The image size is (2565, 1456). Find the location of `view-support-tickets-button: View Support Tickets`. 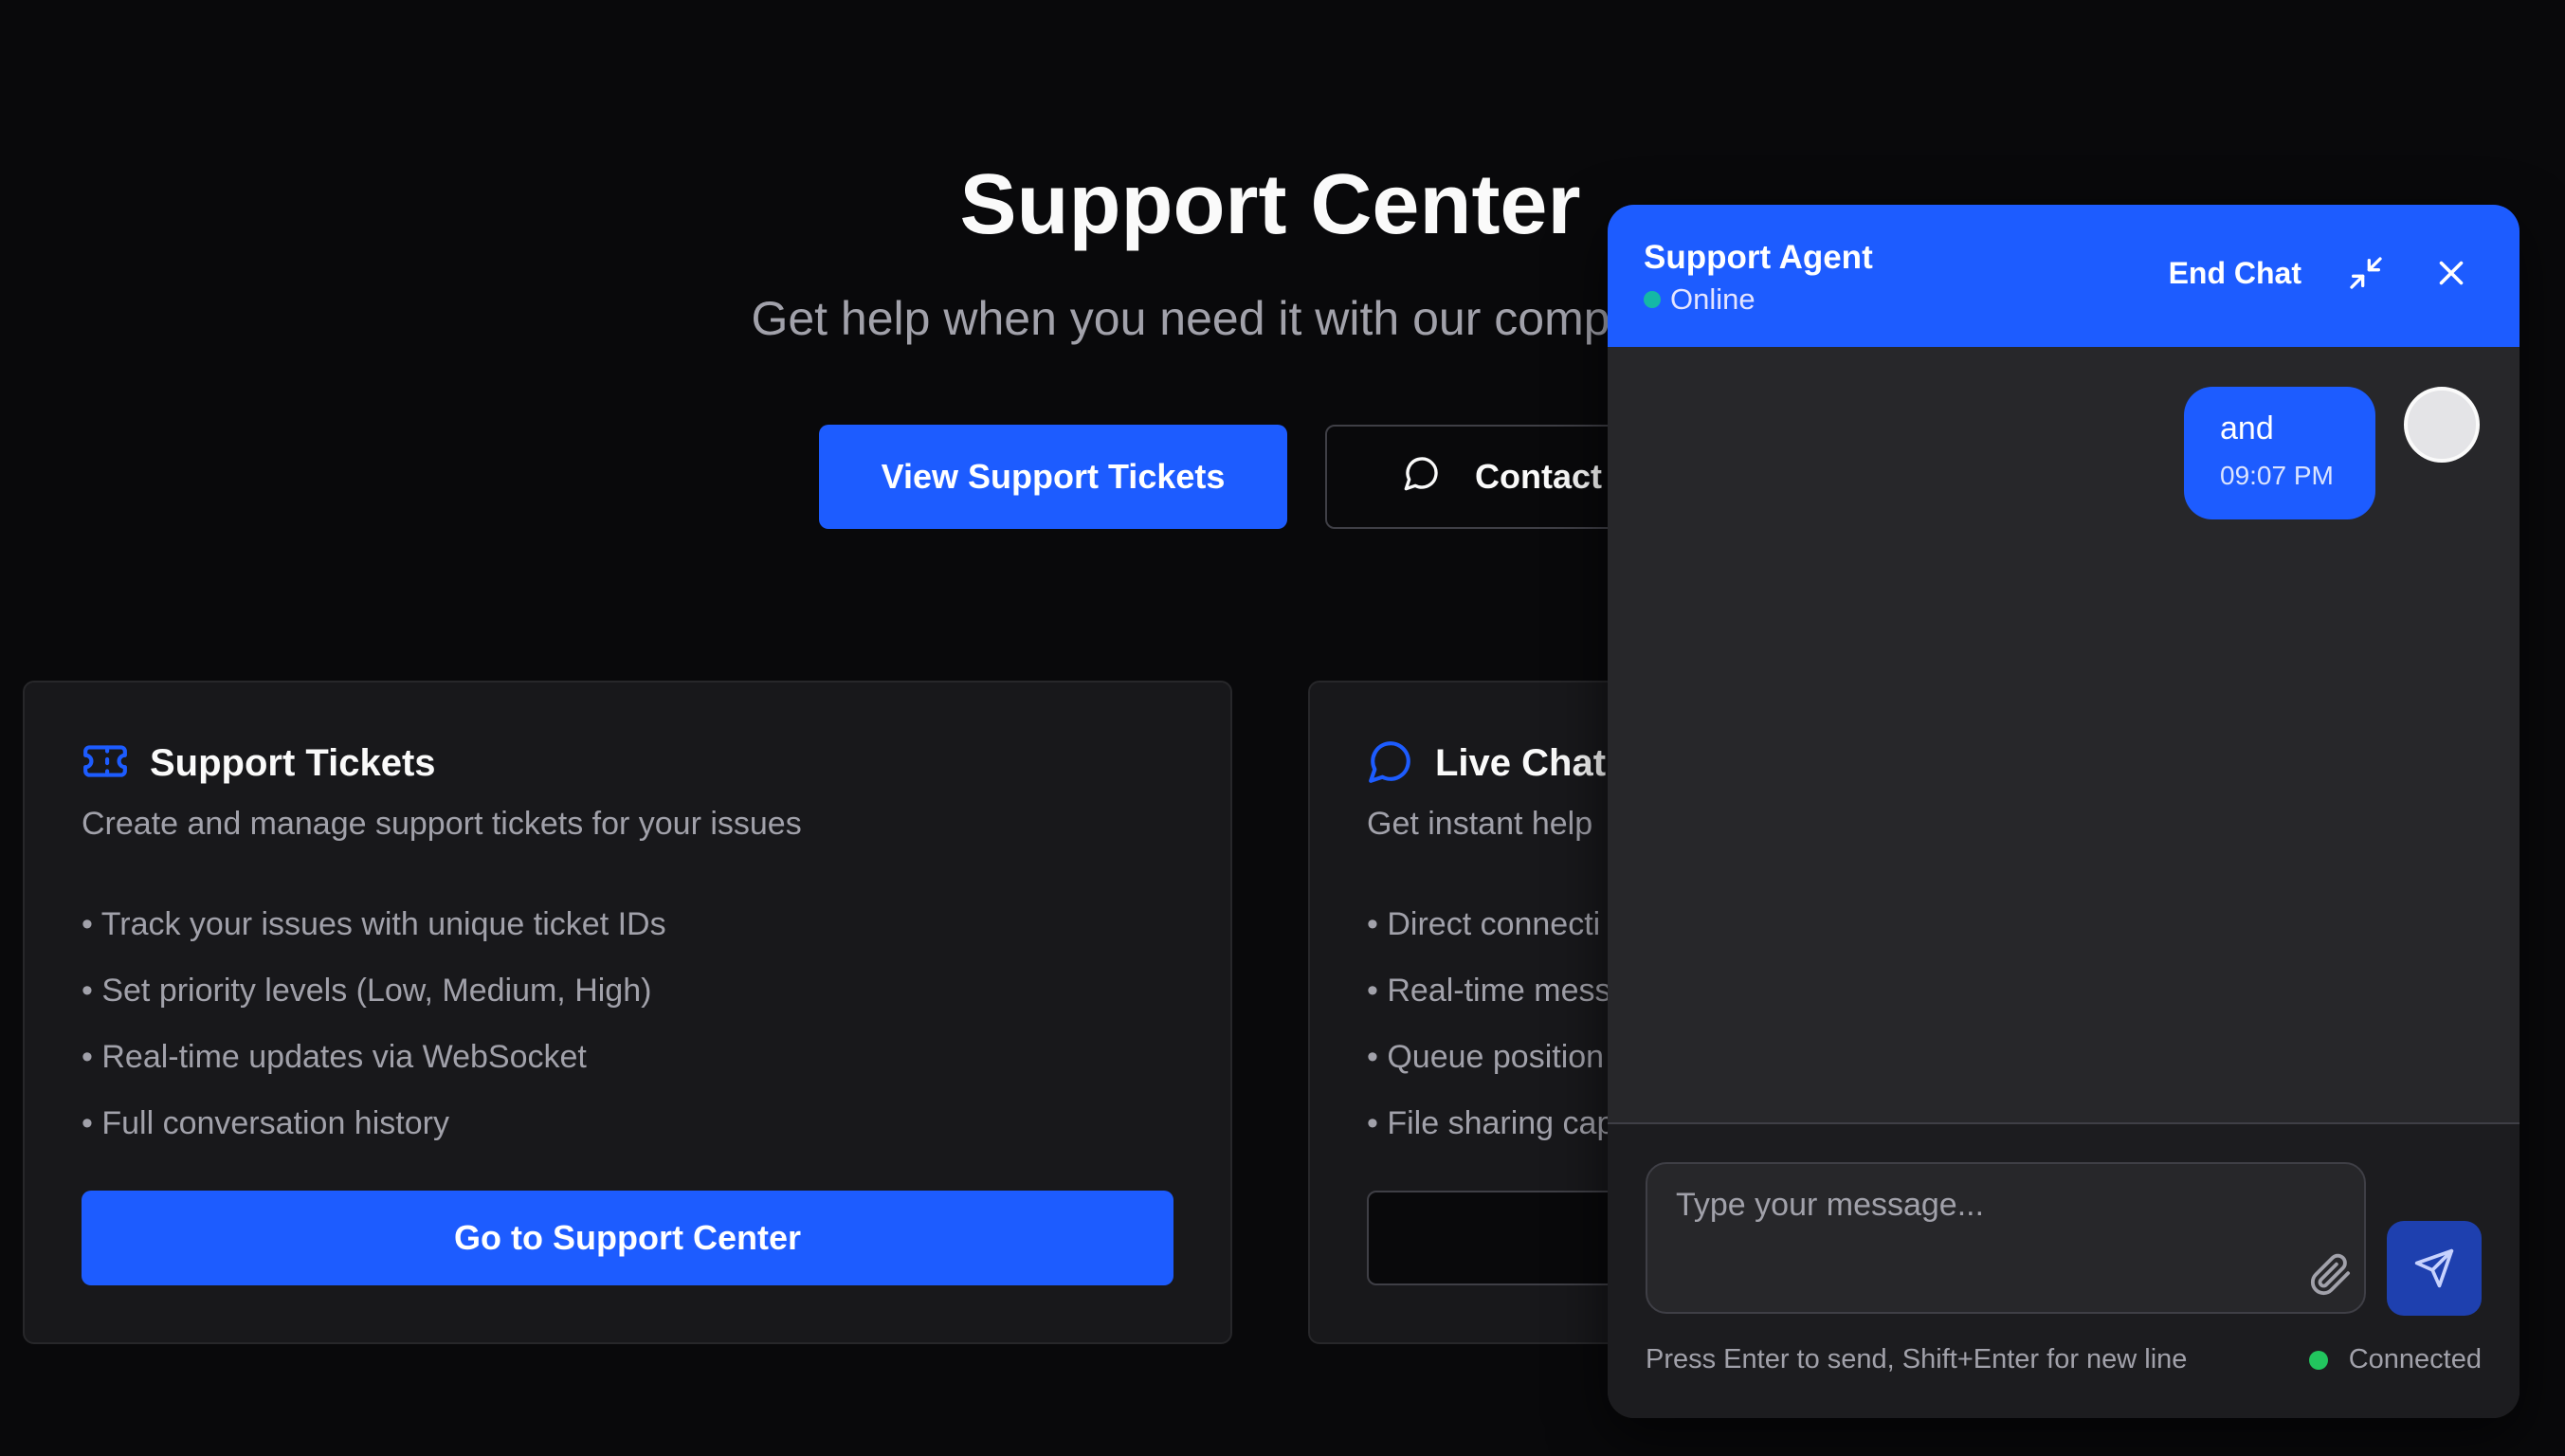

view-support-tickets-button: View Support Tickets is located at coordinates (1053, 477).